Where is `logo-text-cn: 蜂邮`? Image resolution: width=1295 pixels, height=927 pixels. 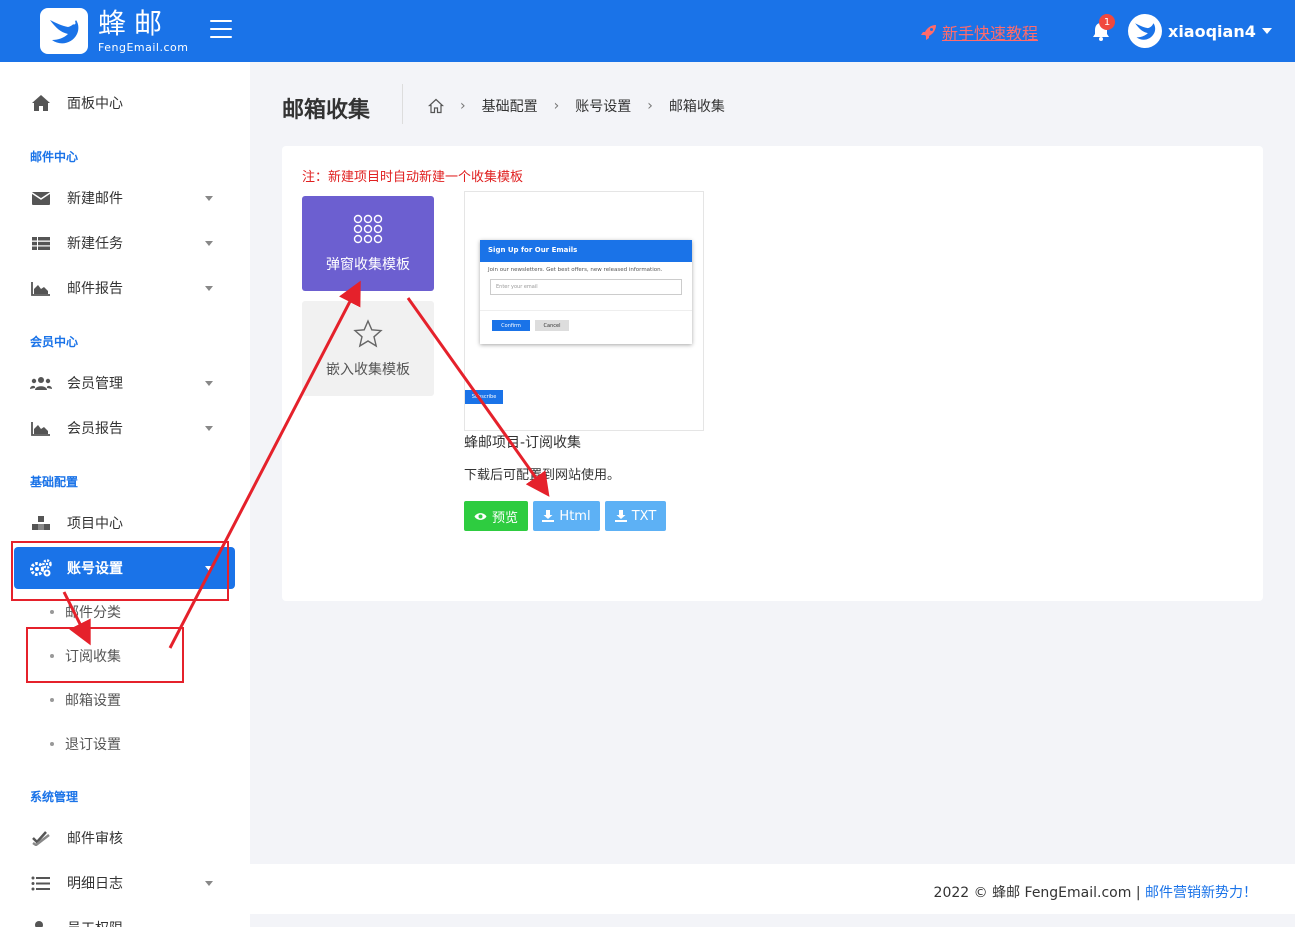
logo-text-cn: 蜂邮 is located at coordinates (134, 23).